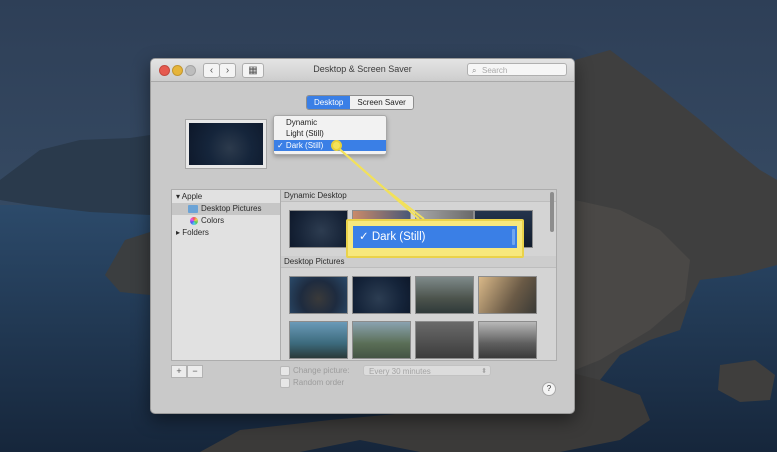 This screenshot has width=777, height=452. I want to click on scroll-indicator, so click(513, 237).